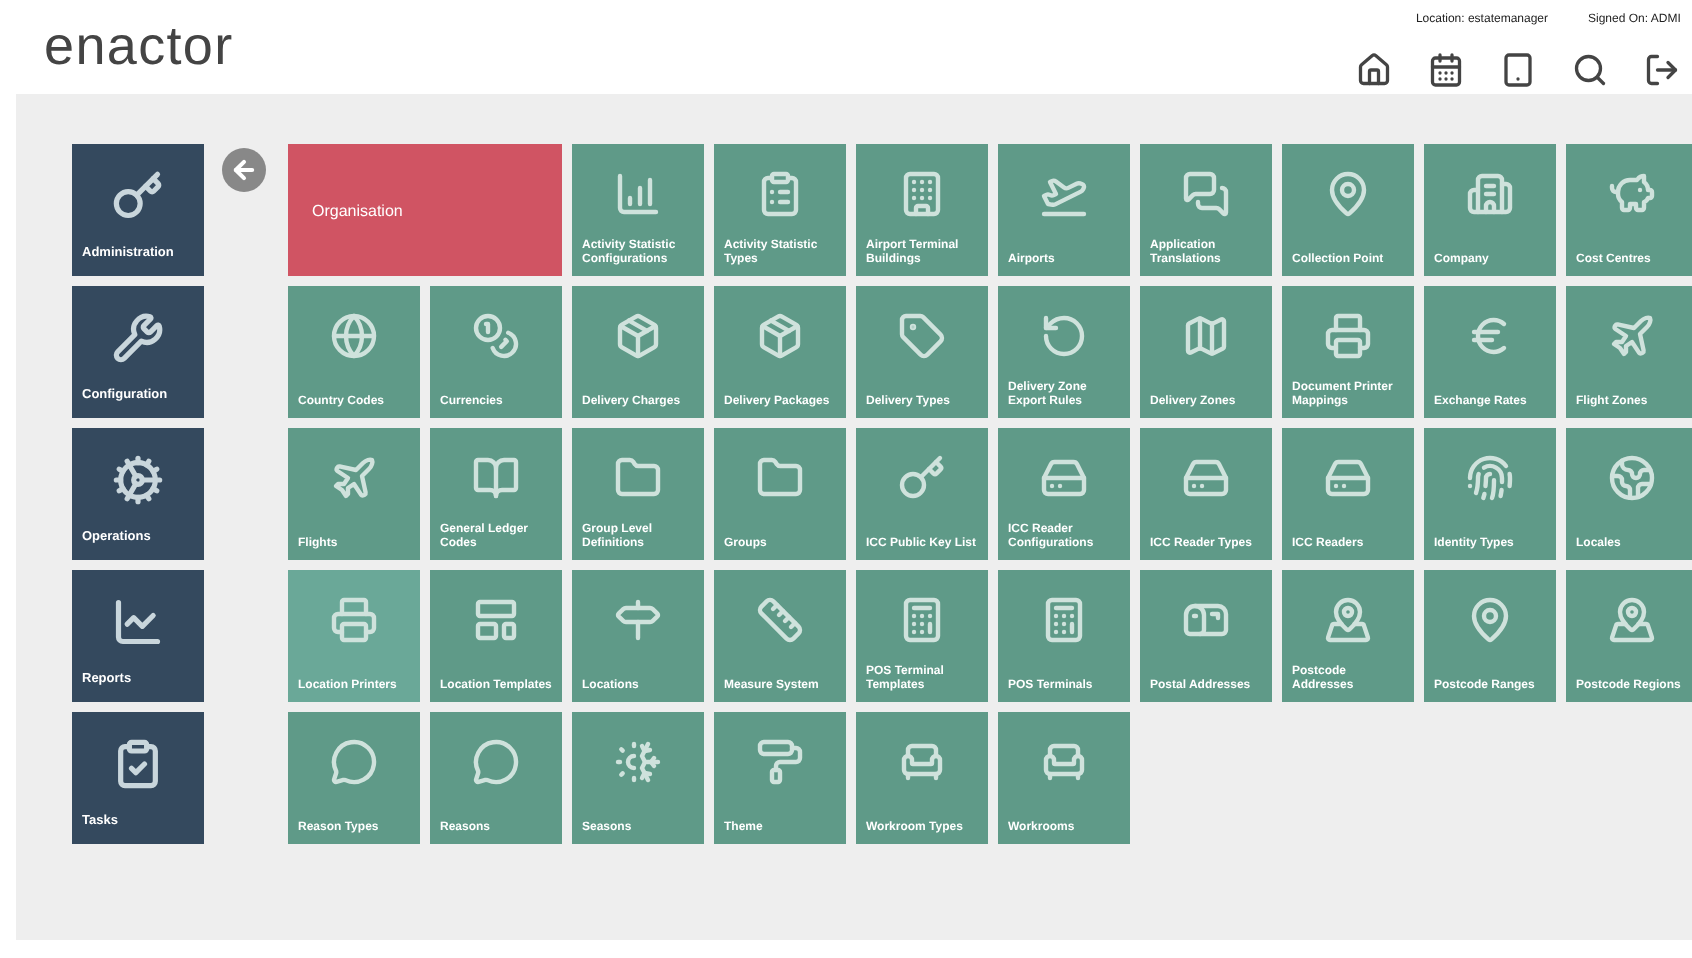 The width and height of the screenshot is (1692, 958). Describe the element at coordinates (1446, 70) in the screenshot. I see `calendar-icon` at that location.